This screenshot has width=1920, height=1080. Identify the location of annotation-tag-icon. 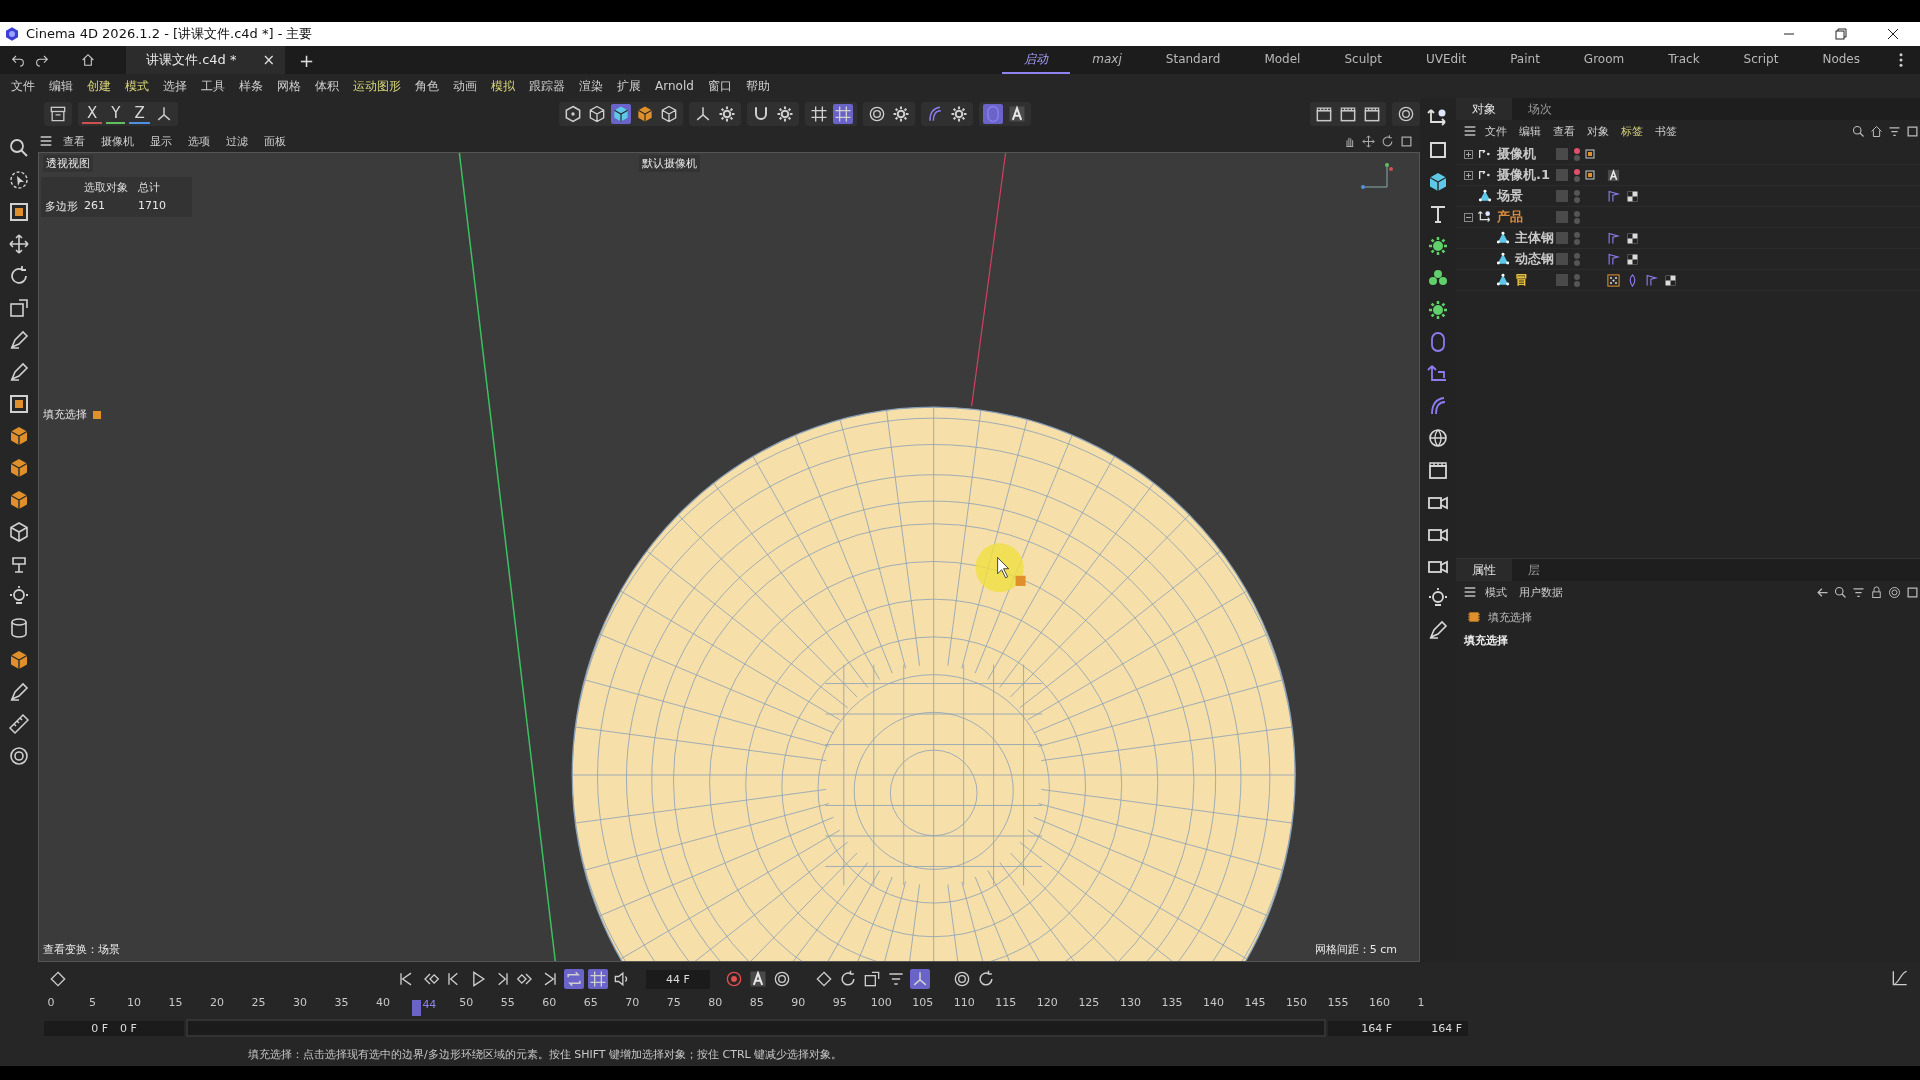
(1613, 175).